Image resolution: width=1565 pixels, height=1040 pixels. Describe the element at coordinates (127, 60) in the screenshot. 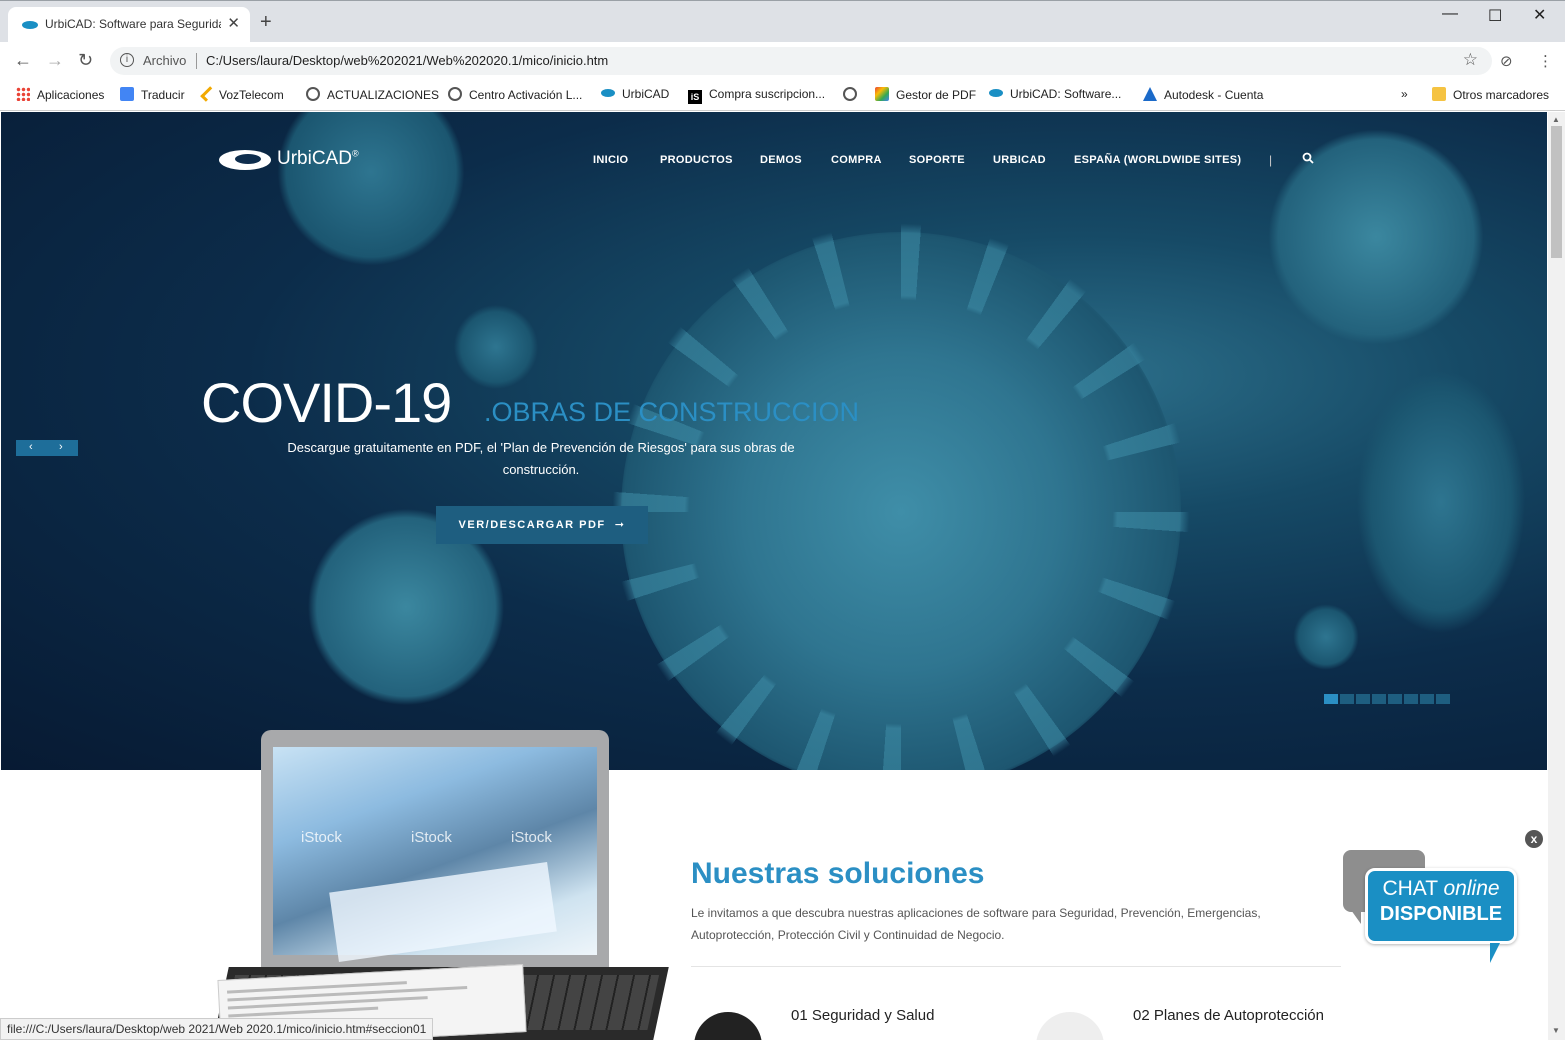

I see `info-icon: i` at that location.